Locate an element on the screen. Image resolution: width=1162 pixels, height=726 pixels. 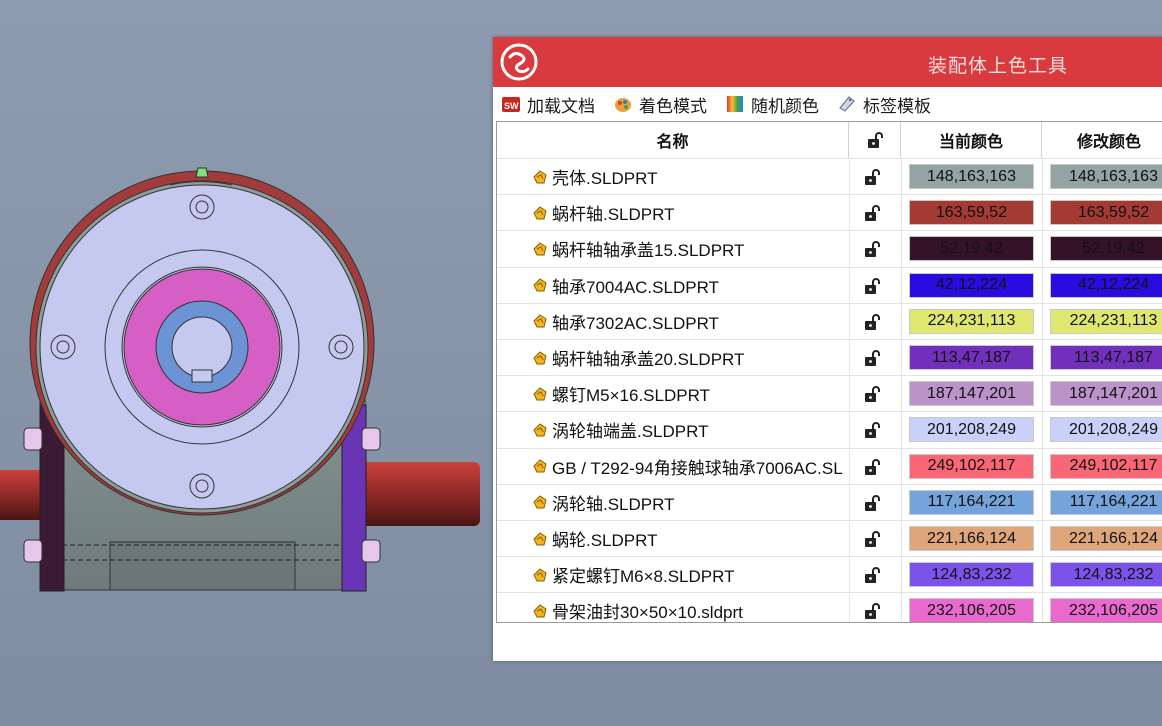
table-row: 蜗轮.SLDPRT 221,166,124 221,166,124 is located at coordinates (829, 538).